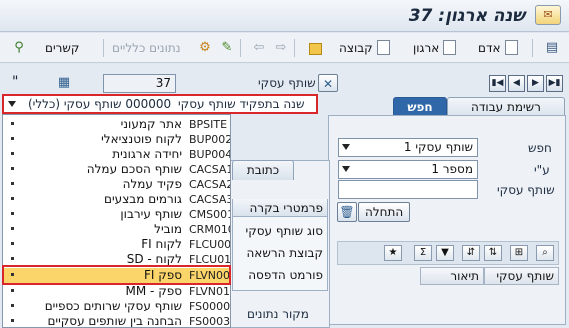 This screenshot has height=328, width=569. What do you see at coordinates (64, 83) in the screenshot?
I see `calendar-icon: ▦` at bounding box center [64, 83].